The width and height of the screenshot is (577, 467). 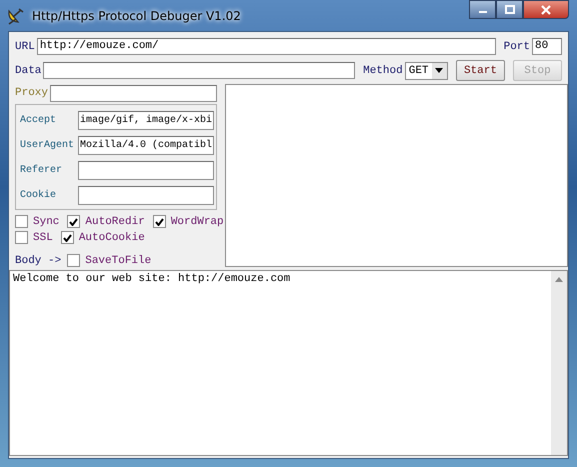 I want to click on close-icon, so click(x=546, y=9).